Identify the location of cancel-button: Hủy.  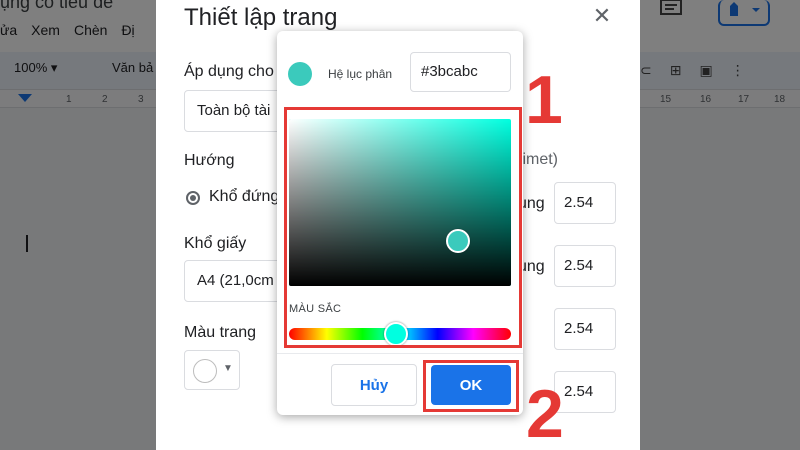
(374, 385).